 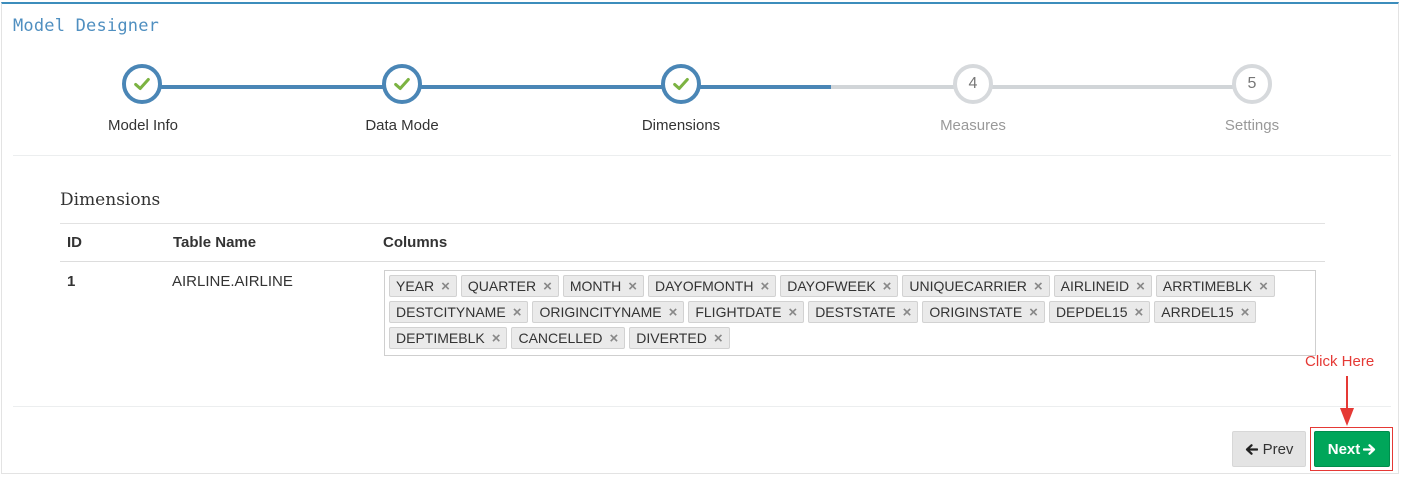 I want to click on column-tag: UNIQUECARRIER ×, so click(x=976, y=286).